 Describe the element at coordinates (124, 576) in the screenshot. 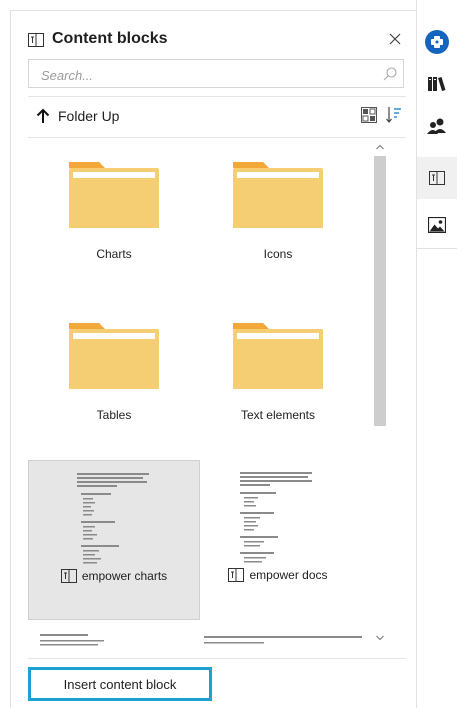

I see `content-block-label: empower charts` at that location.